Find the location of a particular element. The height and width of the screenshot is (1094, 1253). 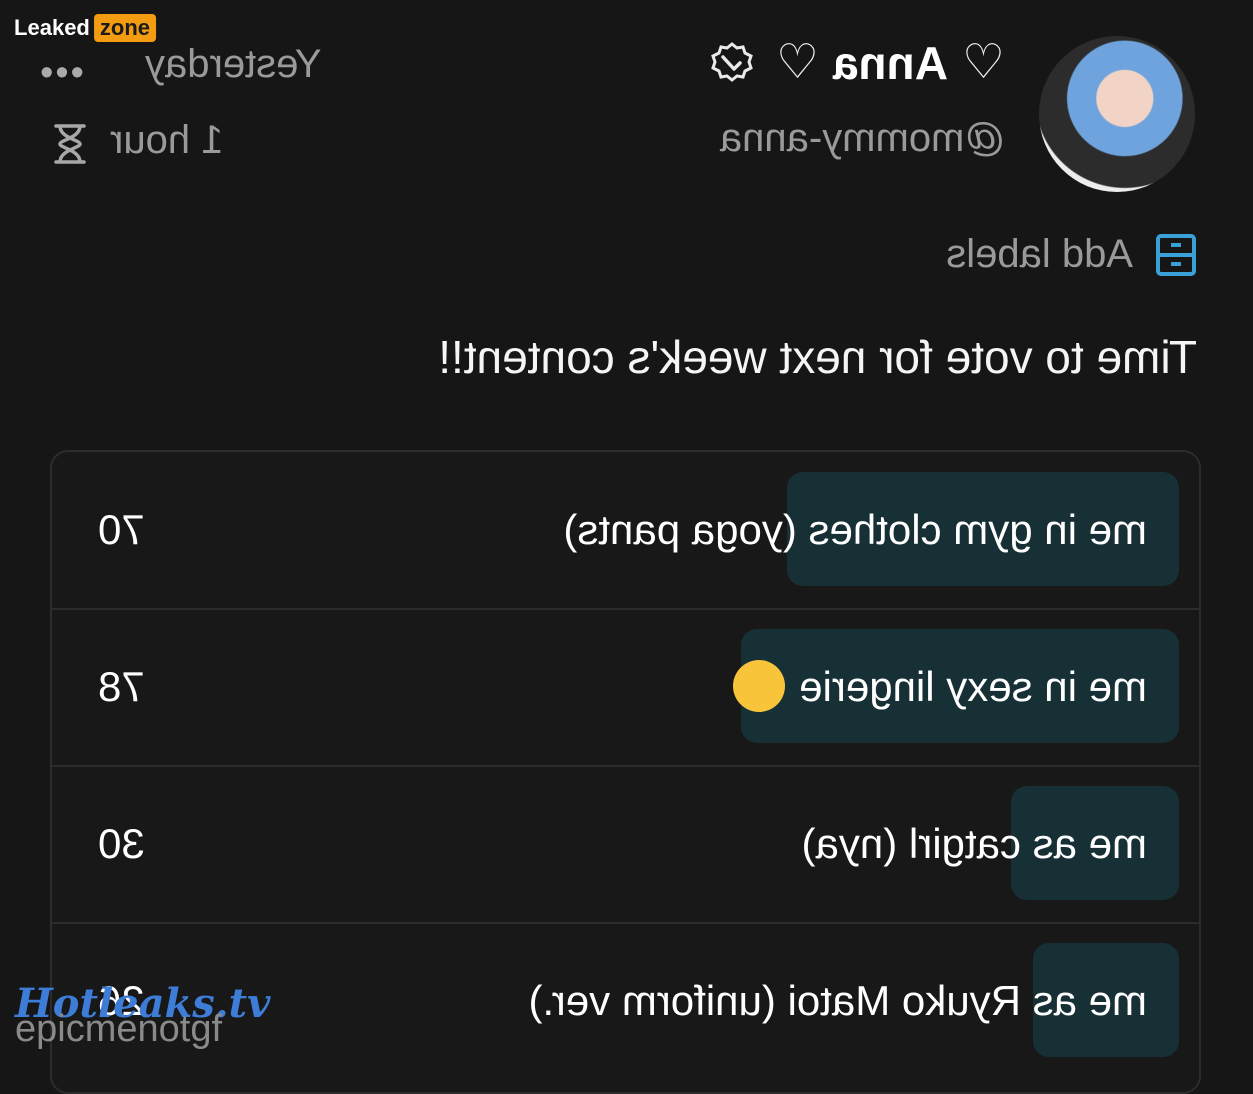

author-name-row: ♡ Anna ♡ is located at coordinates (857, 63).